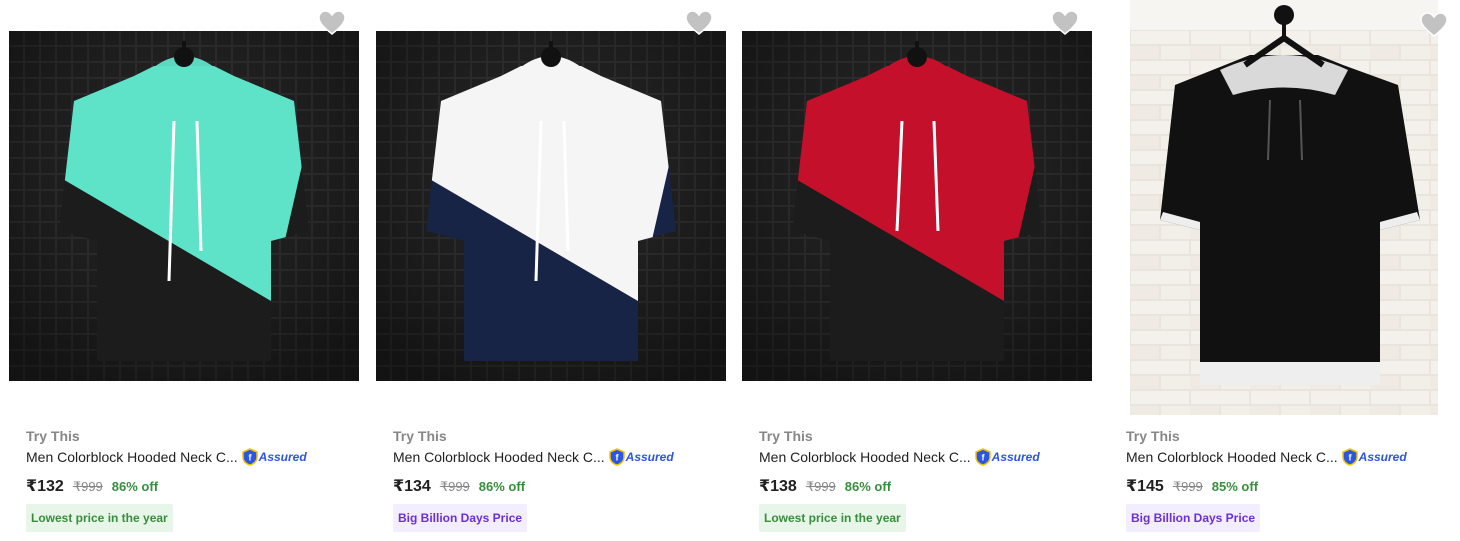  I want to click on price-row: ₹145 ₹999 85% off, so click(1192, 486).